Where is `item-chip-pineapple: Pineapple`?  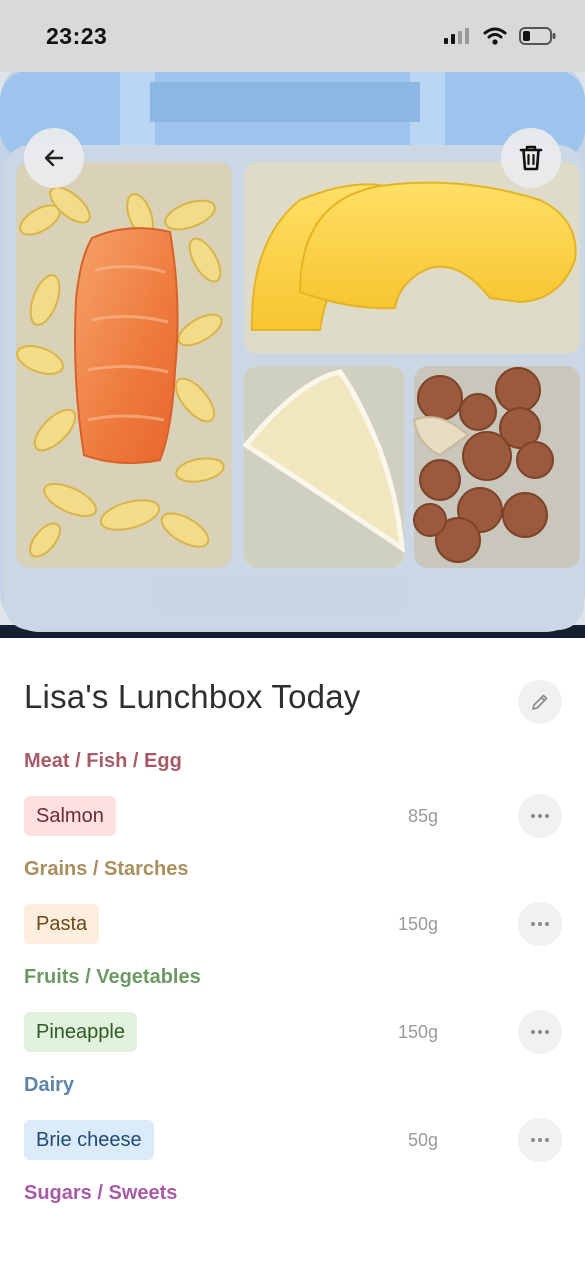
item-chip-pineapple: Pineapple is located at coordinates (80, 1032).